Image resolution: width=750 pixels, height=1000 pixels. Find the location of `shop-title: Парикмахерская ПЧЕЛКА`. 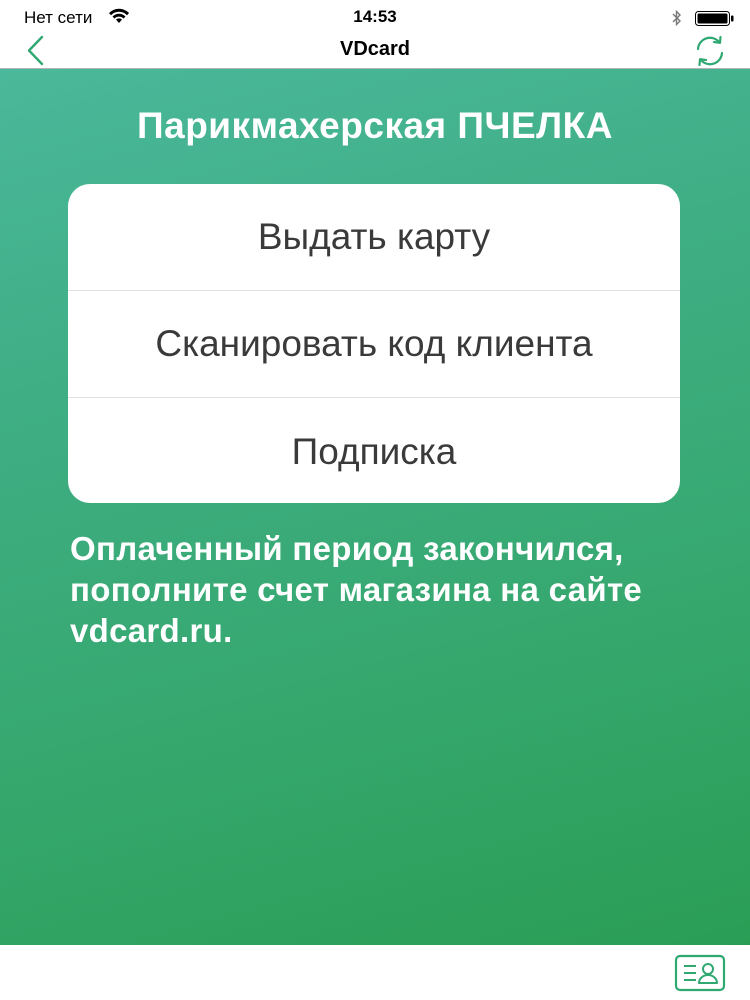

shop-title: Парикмахерская ПЧЕЛКА is located at coordinates (375, 125).